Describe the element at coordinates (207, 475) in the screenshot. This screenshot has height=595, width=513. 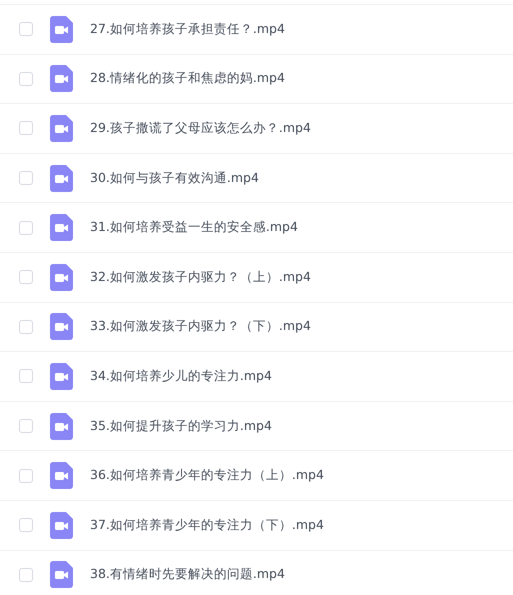
I see `file-name: 36.如何培养青少年的专注力（上）.mp4` at that location.